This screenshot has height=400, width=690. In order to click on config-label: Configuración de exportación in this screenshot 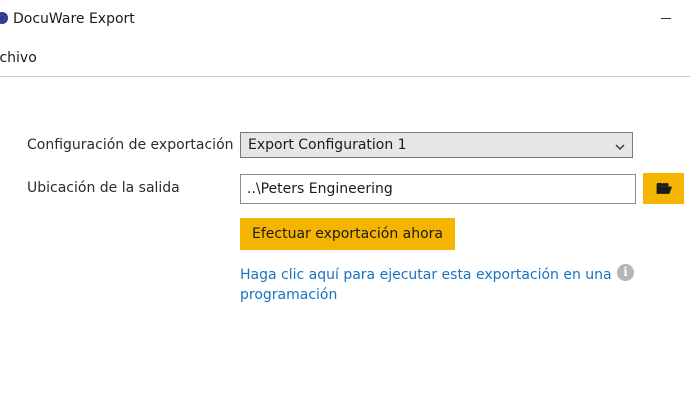, I will do `click(130, 145)`.